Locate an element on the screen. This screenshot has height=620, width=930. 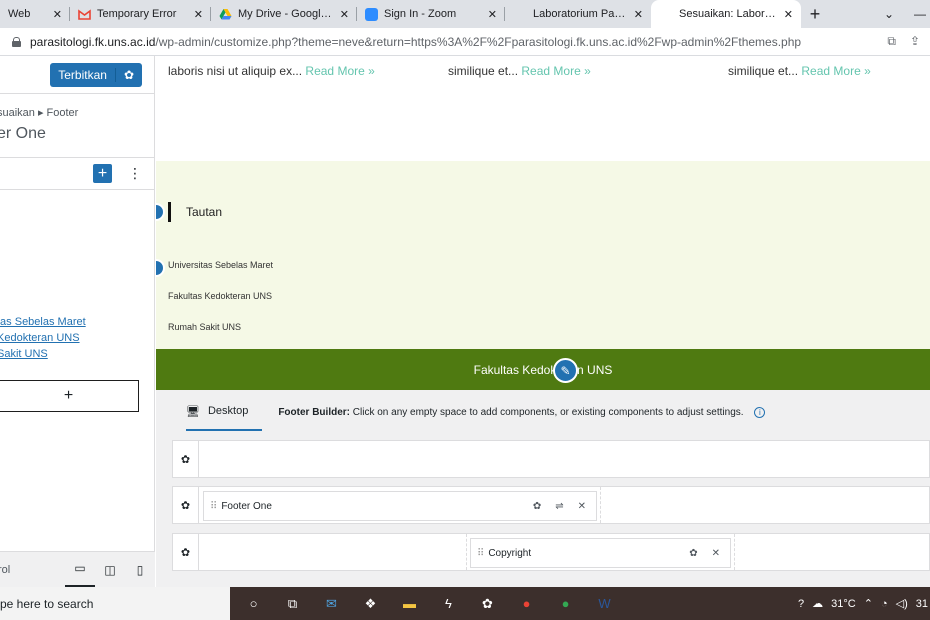
footer-link: Fakultas Kedokteran UNS is located at coordinates (220, 306).